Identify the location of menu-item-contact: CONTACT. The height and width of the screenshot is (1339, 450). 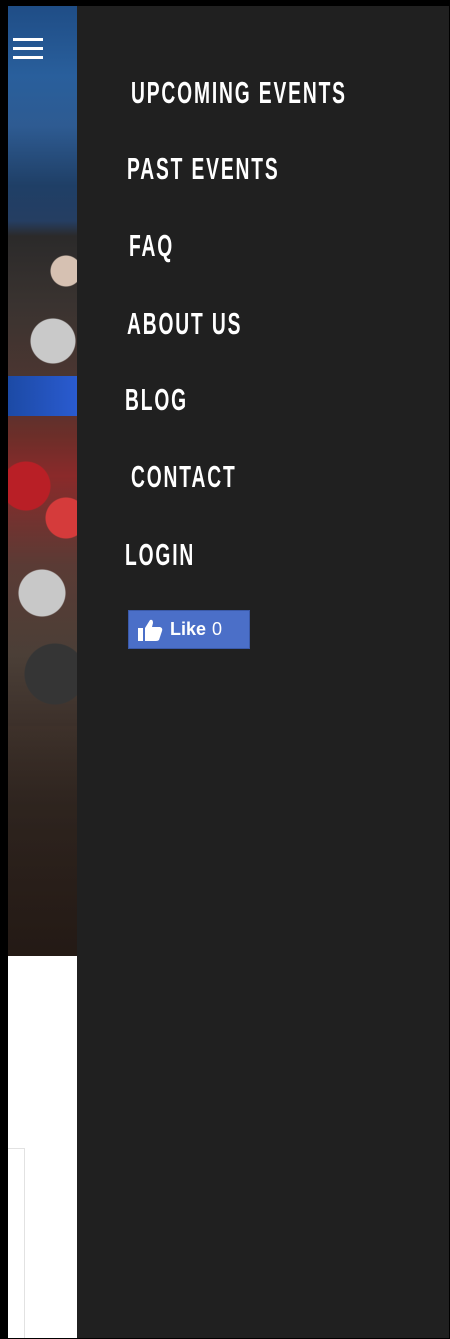
(184, 477).